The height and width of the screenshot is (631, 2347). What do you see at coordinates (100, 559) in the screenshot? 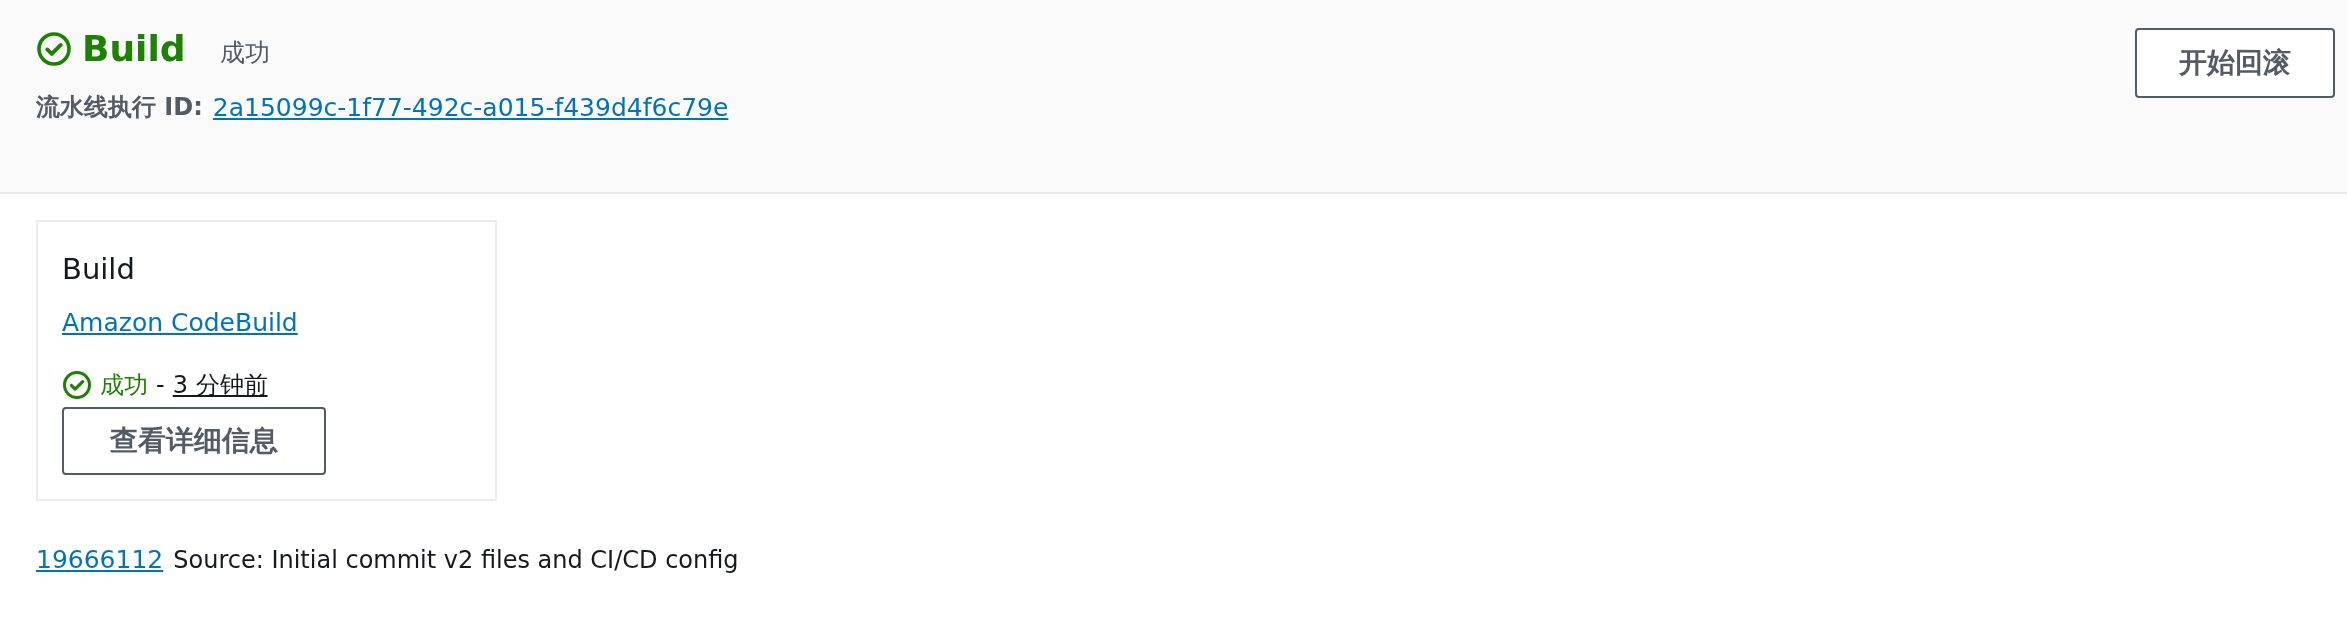
I see `commit-link: 19666112` at bounding box center [100, 559].